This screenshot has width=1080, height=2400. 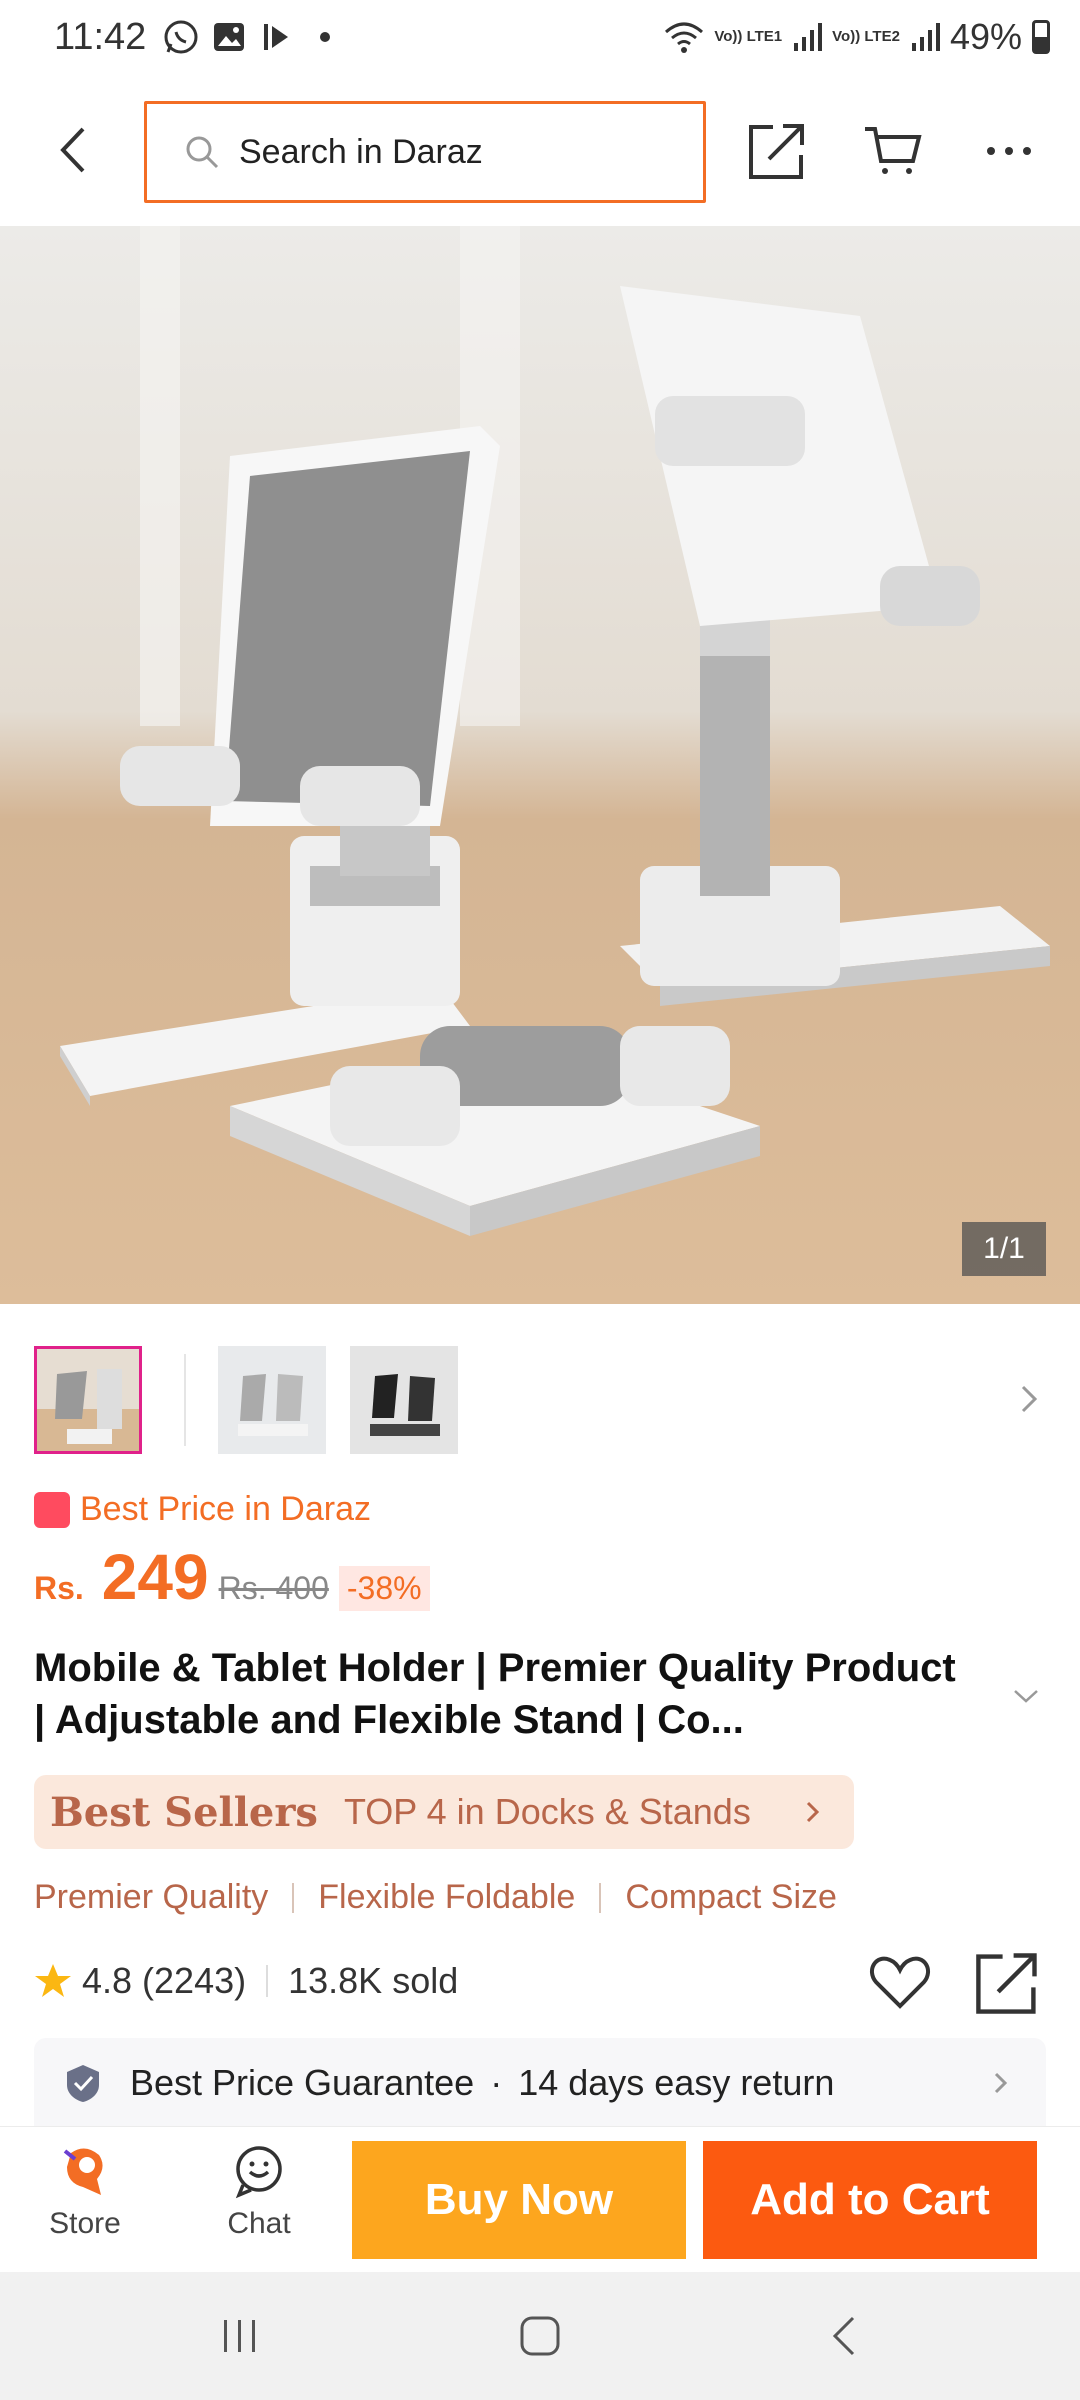 What do you see at coordinates (676, 2082) in the screenshot?
I see `return-text: 14 days easy return` at bounding box center [676, 2082].